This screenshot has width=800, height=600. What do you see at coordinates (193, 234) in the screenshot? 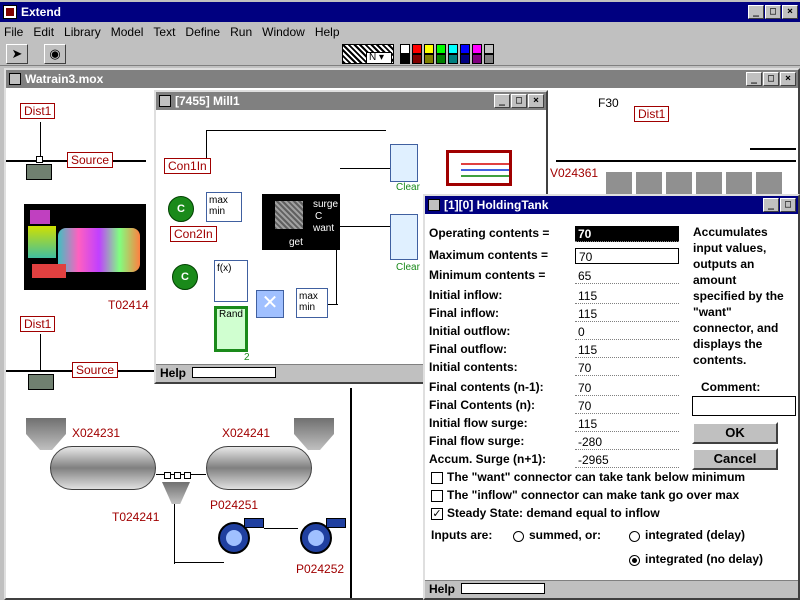
I see `con2in-label: Con2In` at bounding box center [193, 234].